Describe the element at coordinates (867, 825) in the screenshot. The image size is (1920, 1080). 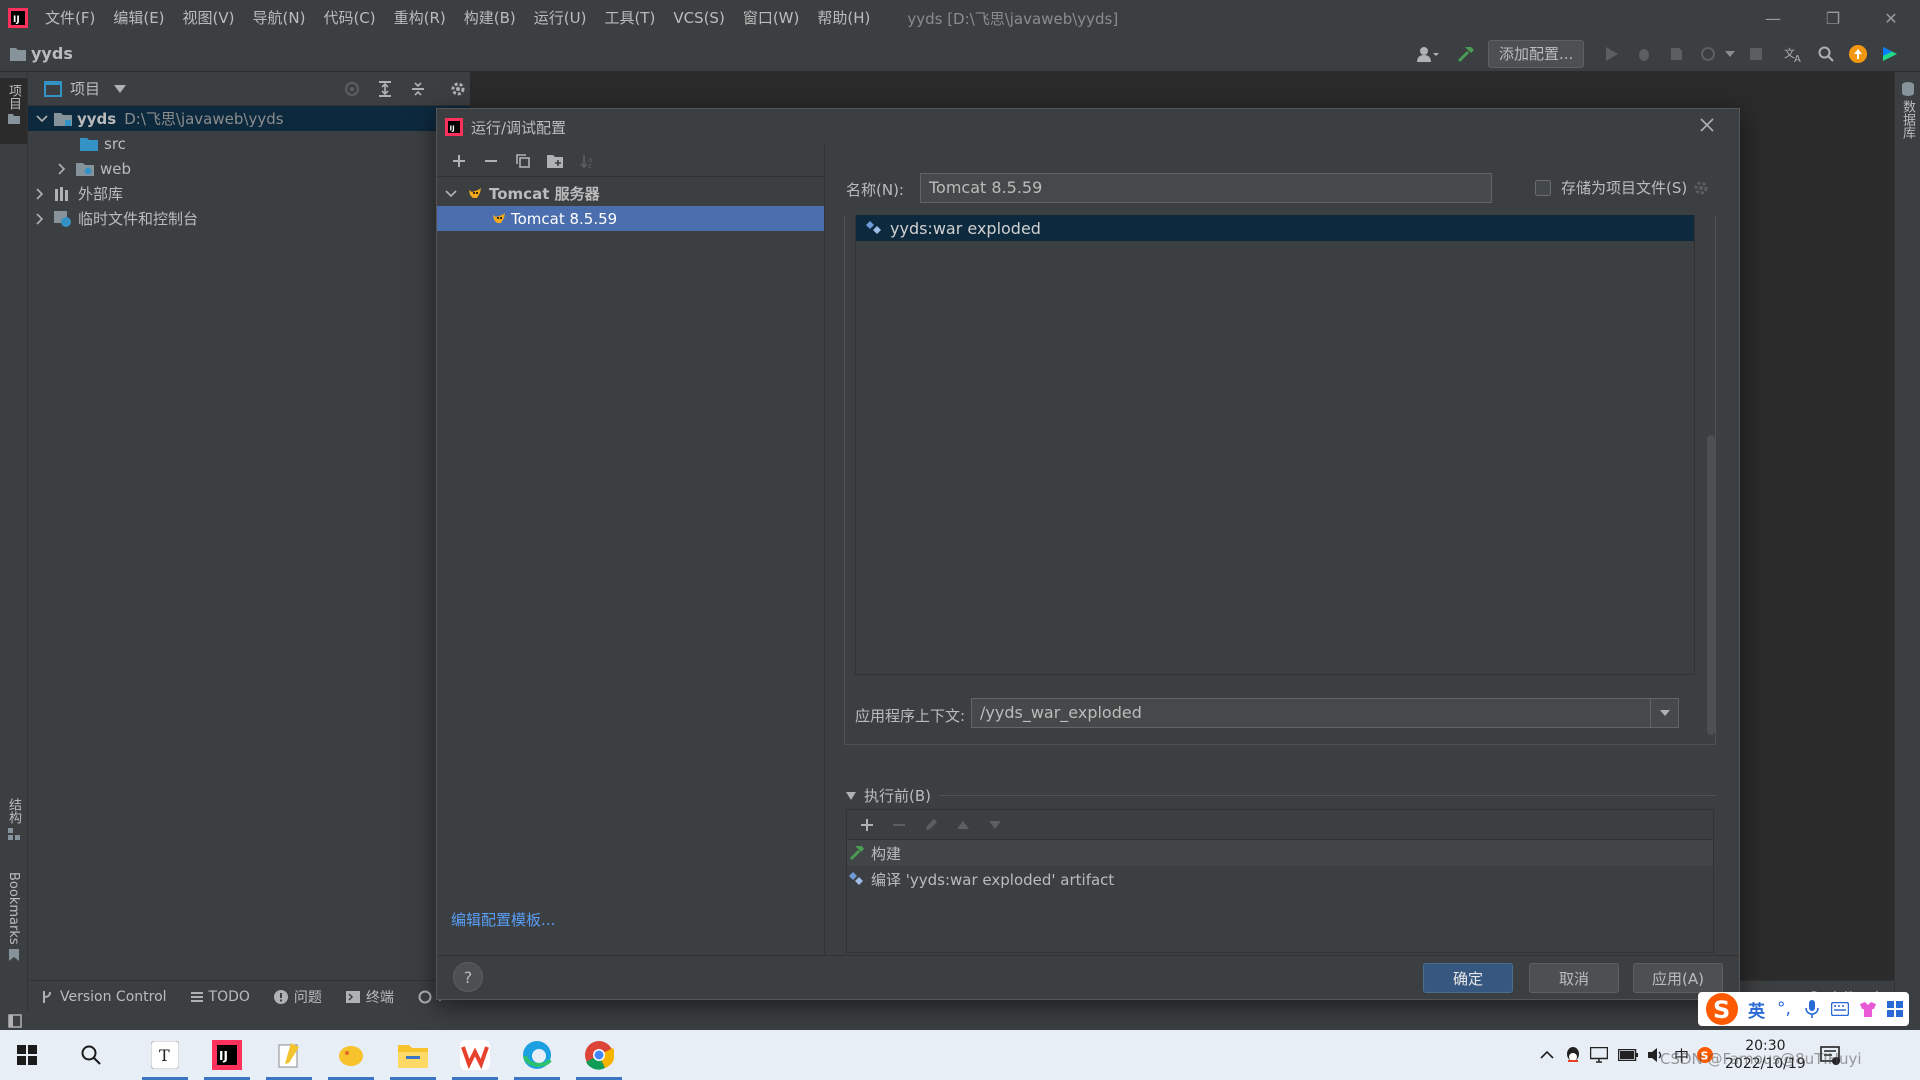
I see `add-task-button` at that location.